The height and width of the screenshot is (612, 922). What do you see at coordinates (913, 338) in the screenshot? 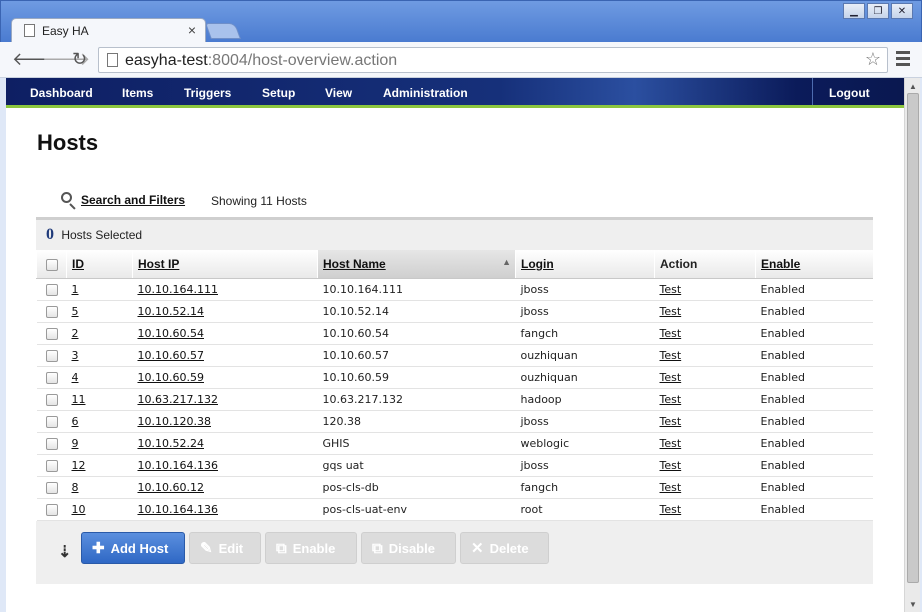
I see `scrollbar-thumb` at bounding box center [913, 338].